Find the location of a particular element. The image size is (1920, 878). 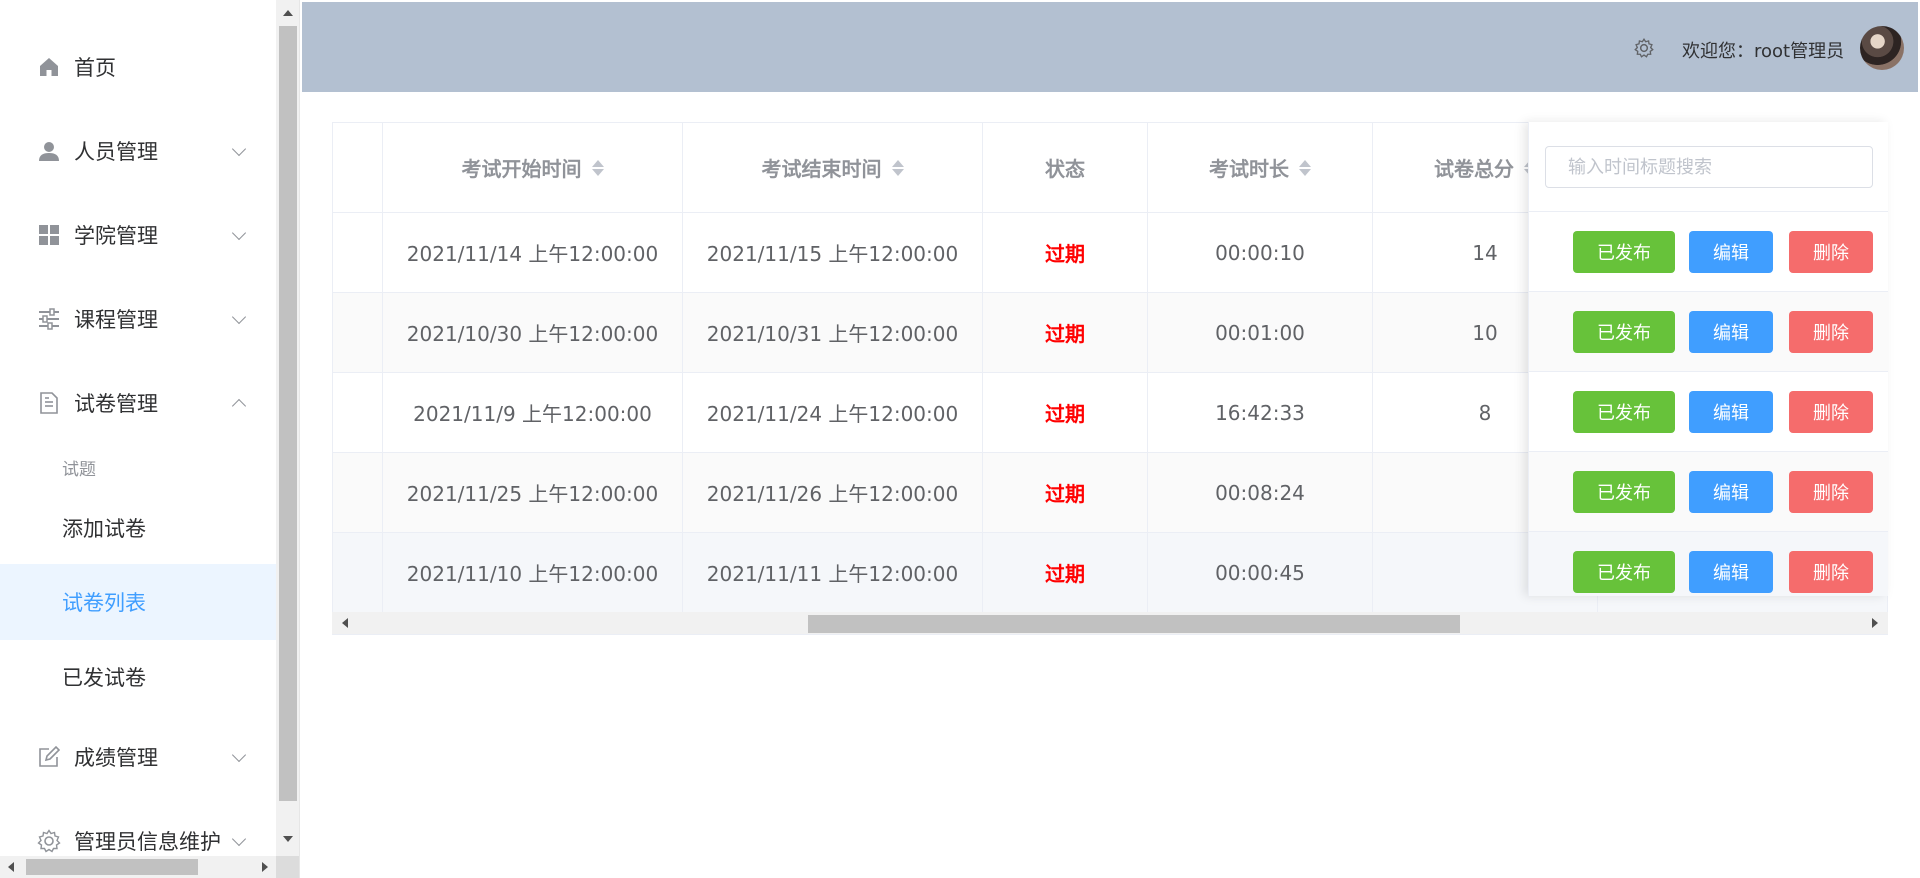

scroll-down-arrow-icon is located at coordinates (288, 839).